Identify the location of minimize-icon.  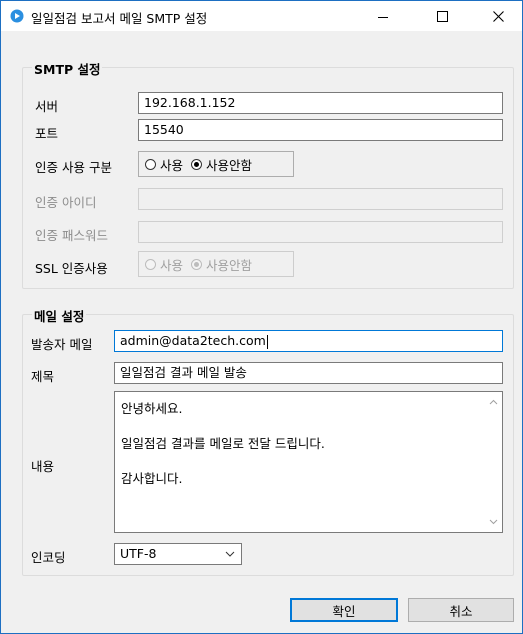
(383, 17).